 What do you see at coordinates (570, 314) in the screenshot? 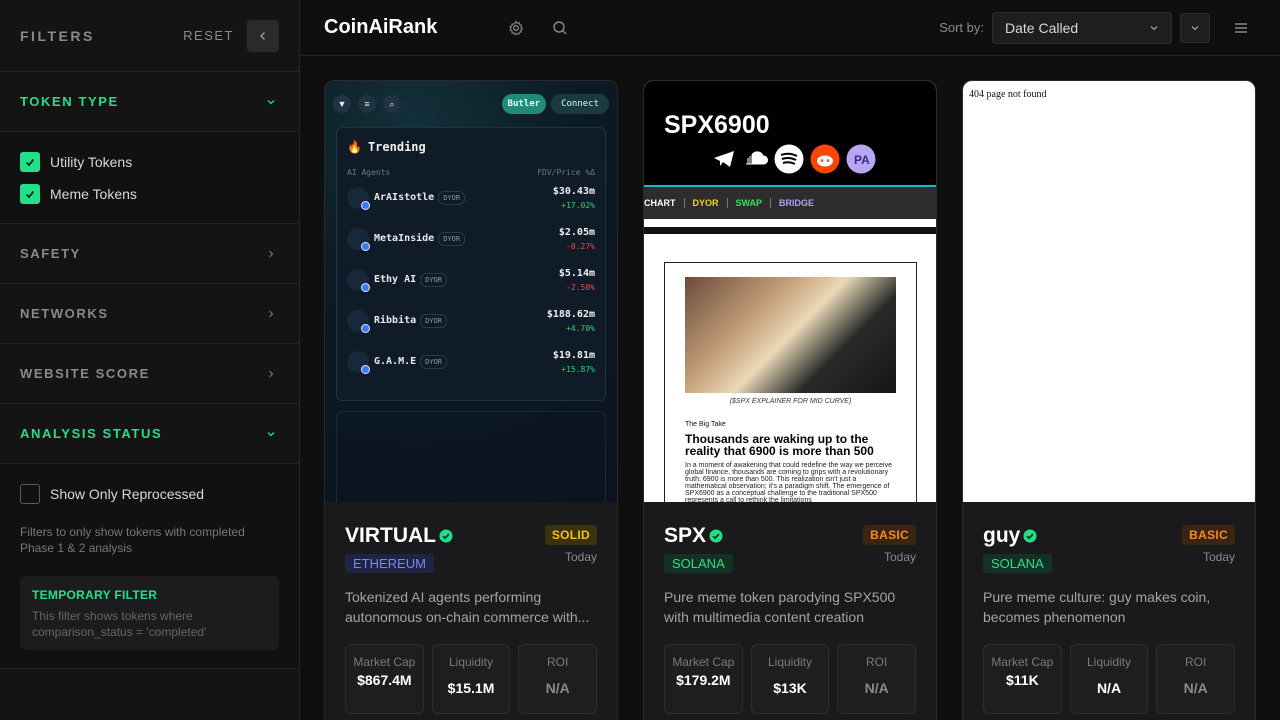
I see `price: $188.62m` at bounding box center [570, 314].